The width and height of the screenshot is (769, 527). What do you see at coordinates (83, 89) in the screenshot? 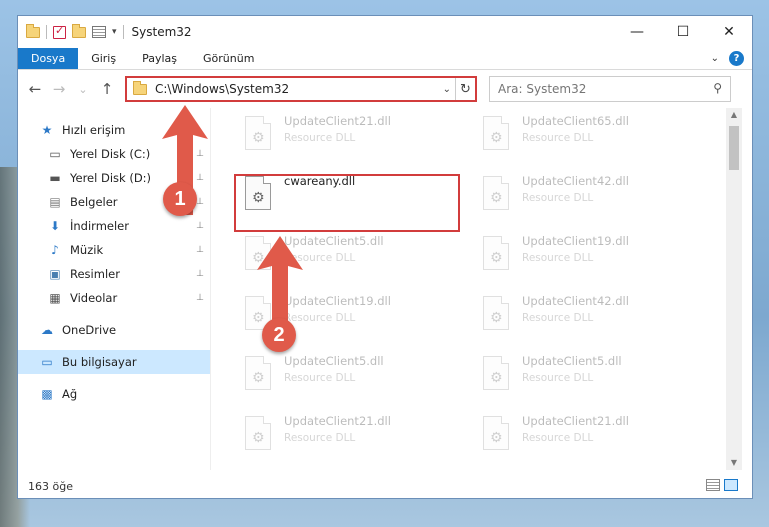
I see `recent-locations-button: ⌄` at bounding box center [83, 89].